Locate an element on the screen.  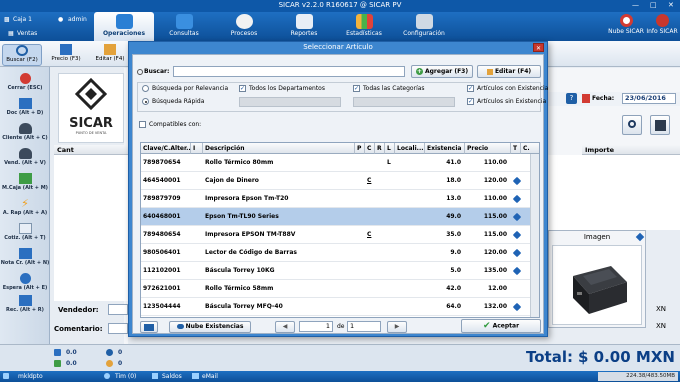
cell-descripcion: Epson Tm-TL90 Series is located at coordinates (242, 216).